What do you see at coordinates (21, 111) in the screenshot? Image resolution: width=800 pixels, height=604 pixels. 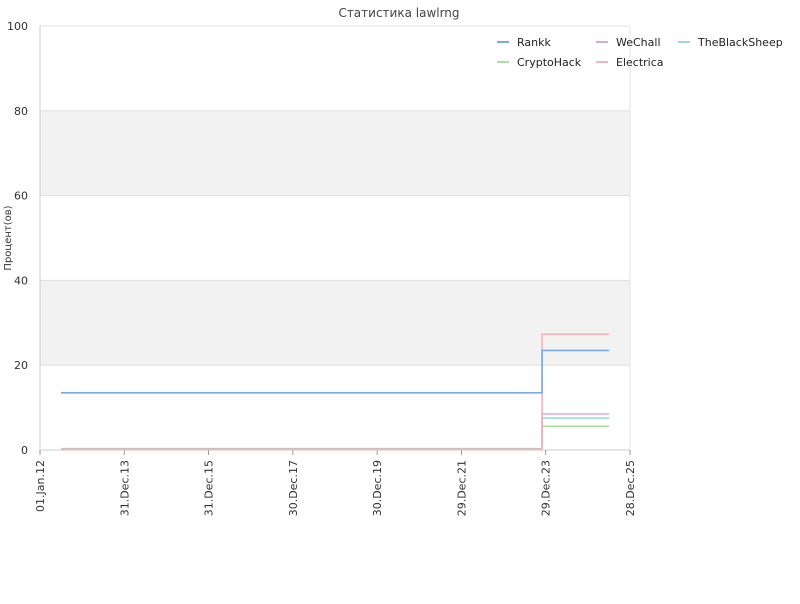 I see `y-tick-label: 80` at bounding box center [21, 111].